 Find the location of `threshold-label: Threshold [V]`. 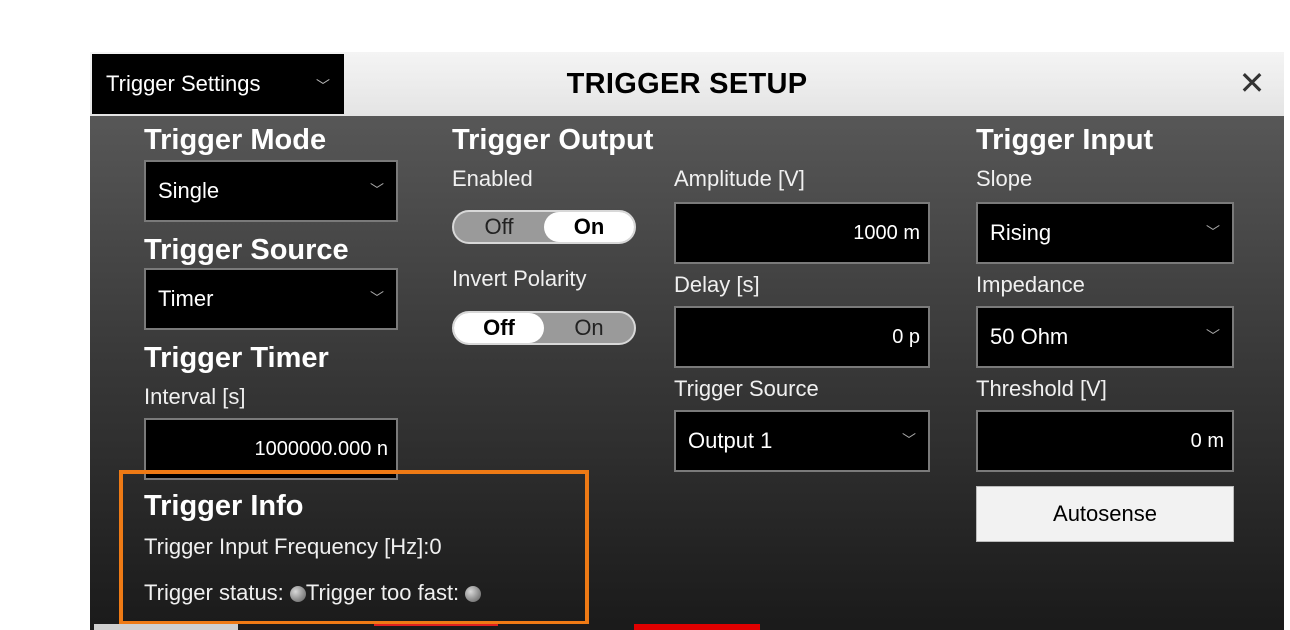

threshold-label: Threshold [V] is located at coordinates (1041, 388).